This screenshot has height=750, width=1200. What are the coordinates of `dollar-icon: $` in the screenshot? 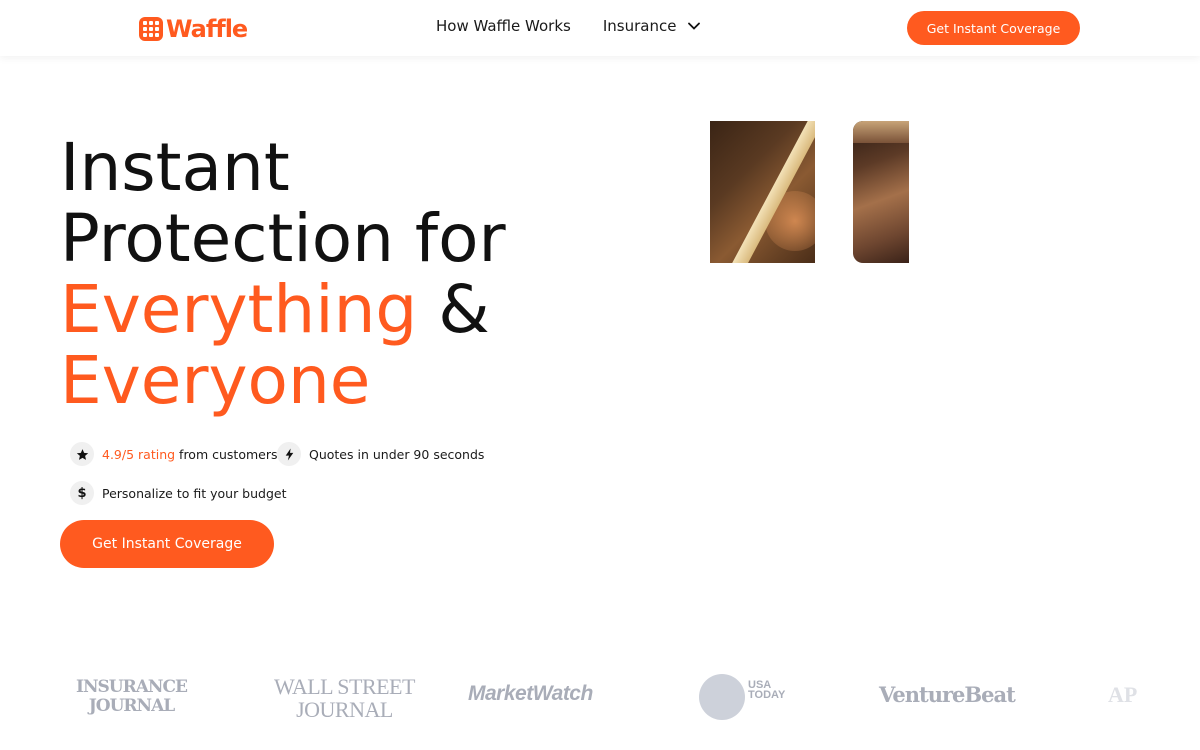 It's located at (82, 493).